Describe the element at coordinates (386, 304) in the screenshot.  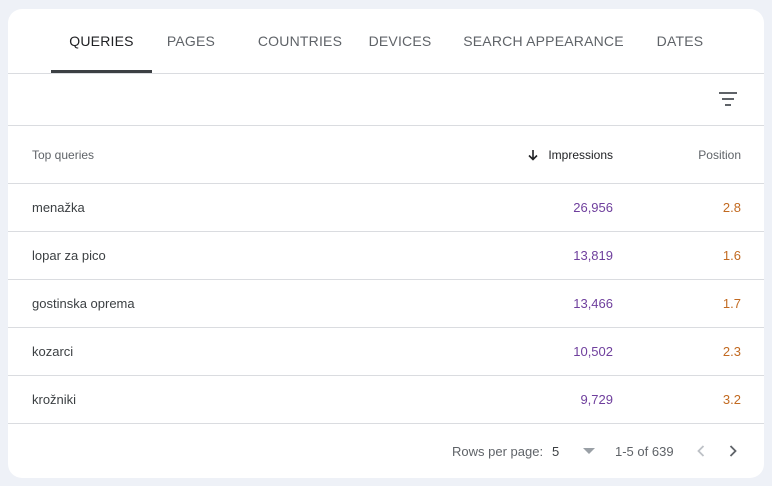
I see `table-row: gostinska oprema 13,466 1.7` at that location.